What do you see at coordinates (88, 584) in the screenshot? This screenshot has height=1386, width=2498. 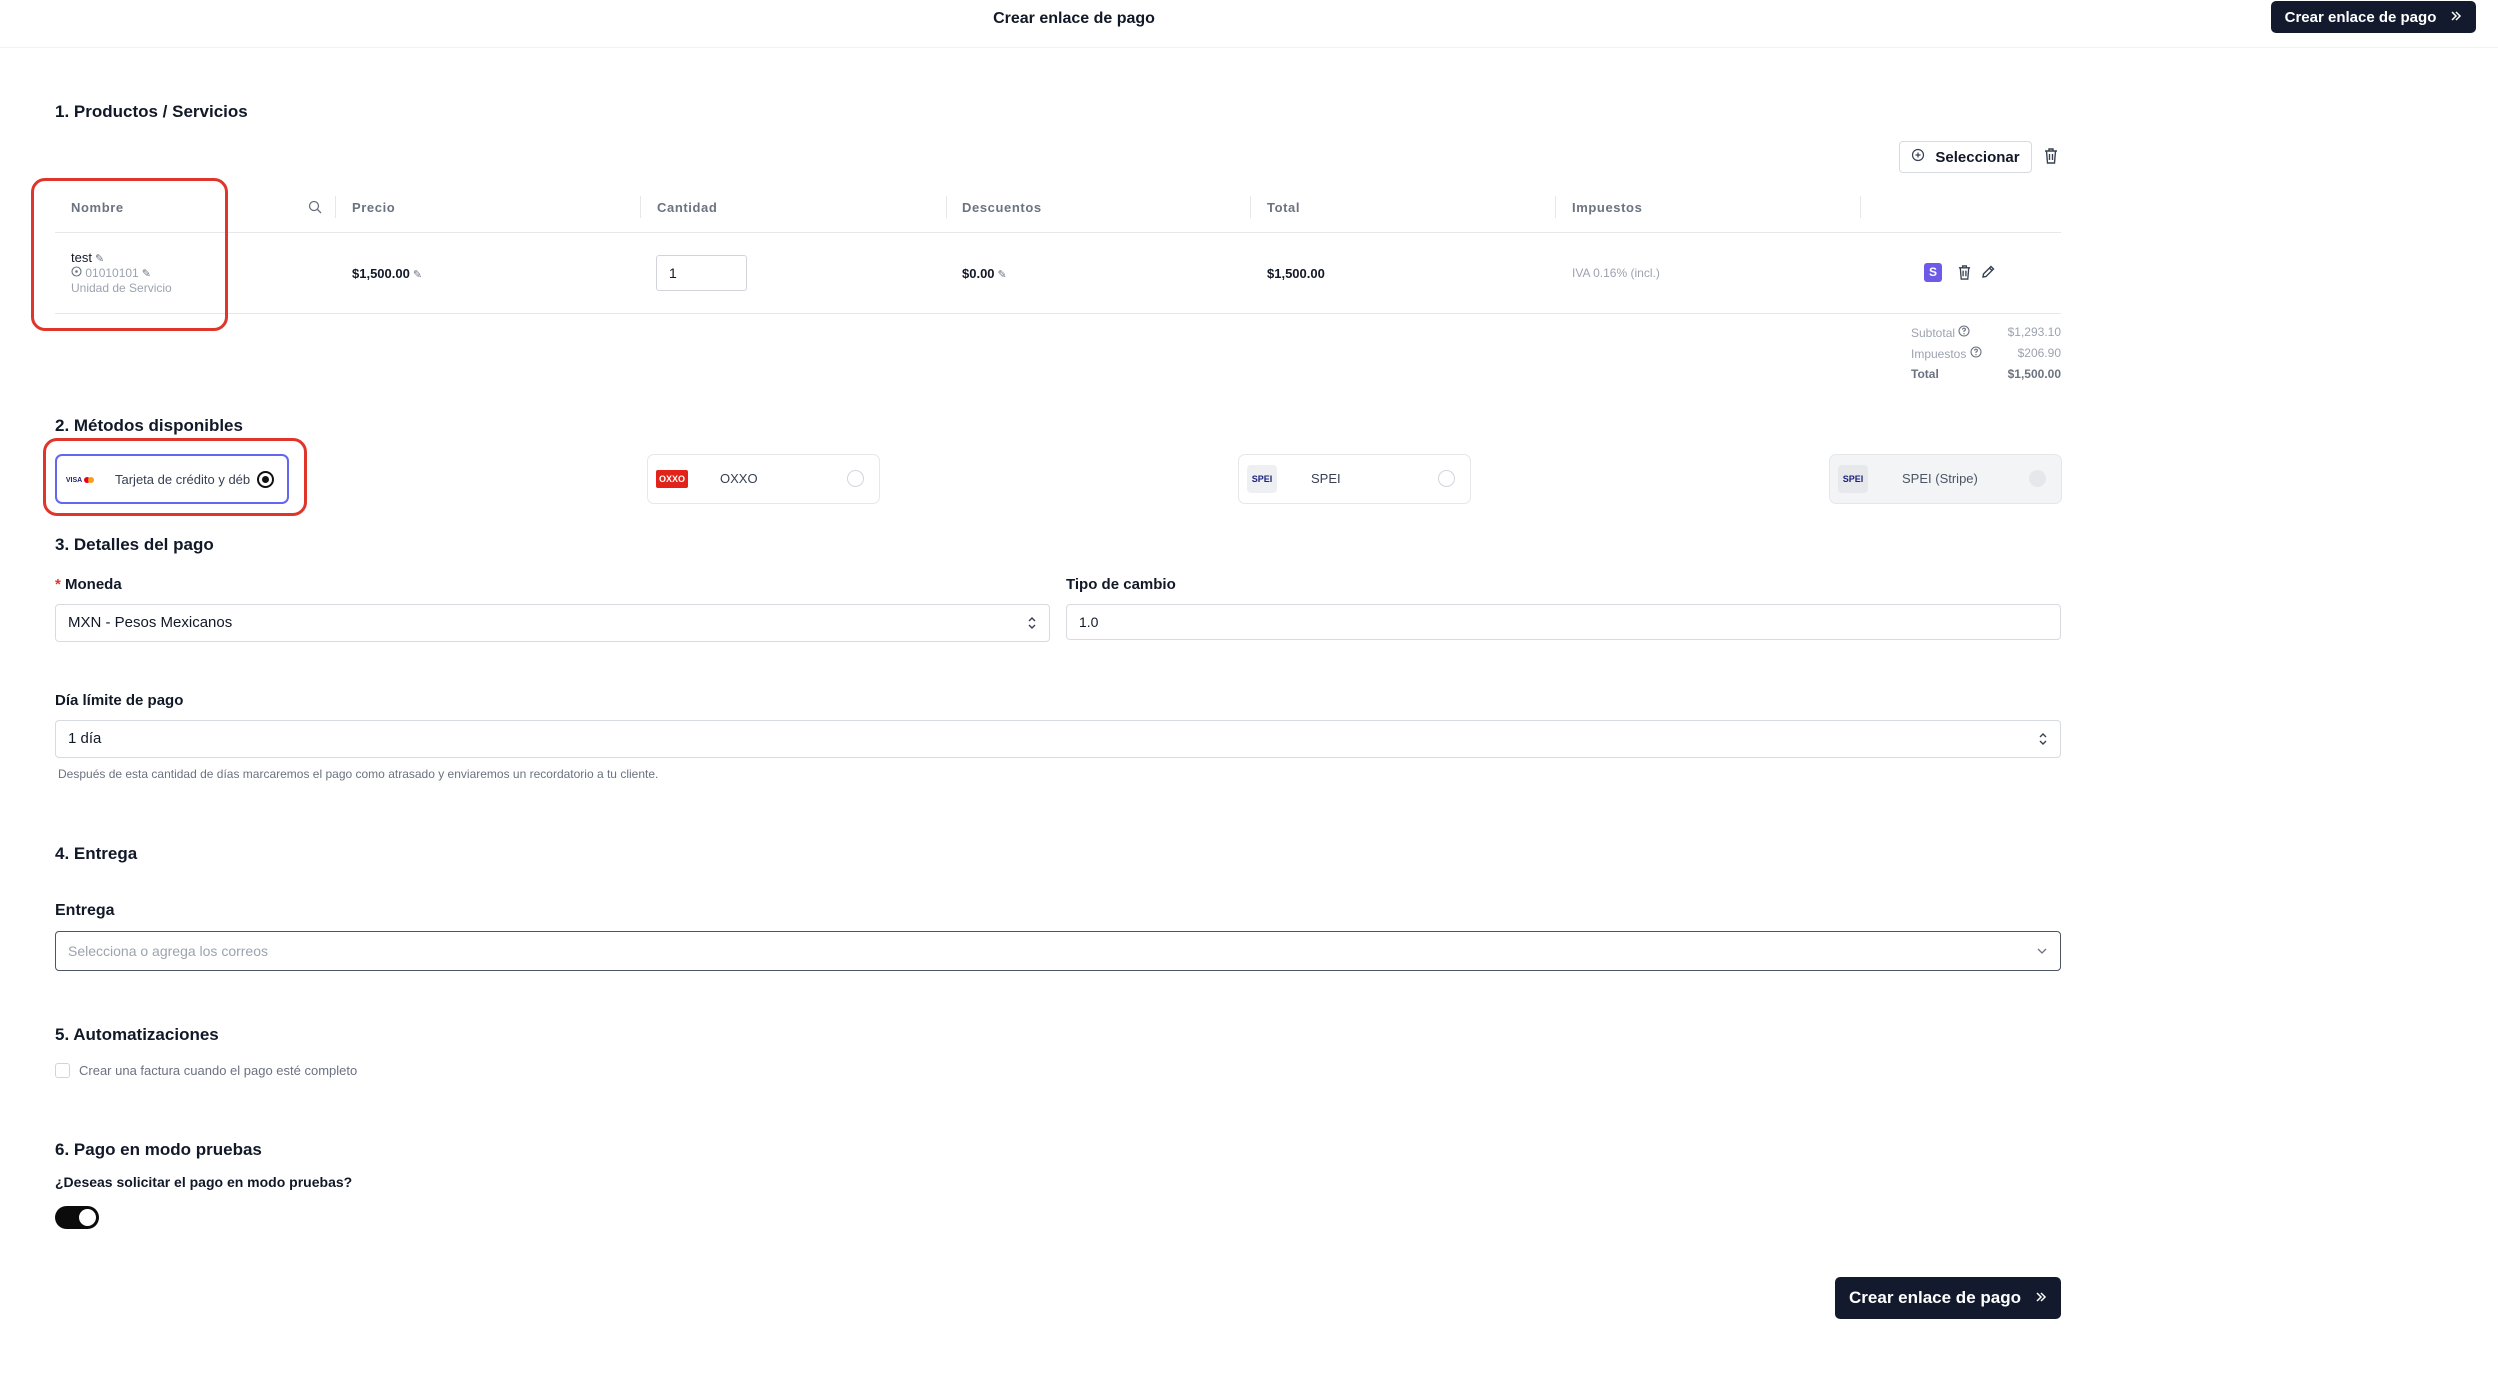 I see `currency-label: * Moneda` at bounding box center [88, 584].